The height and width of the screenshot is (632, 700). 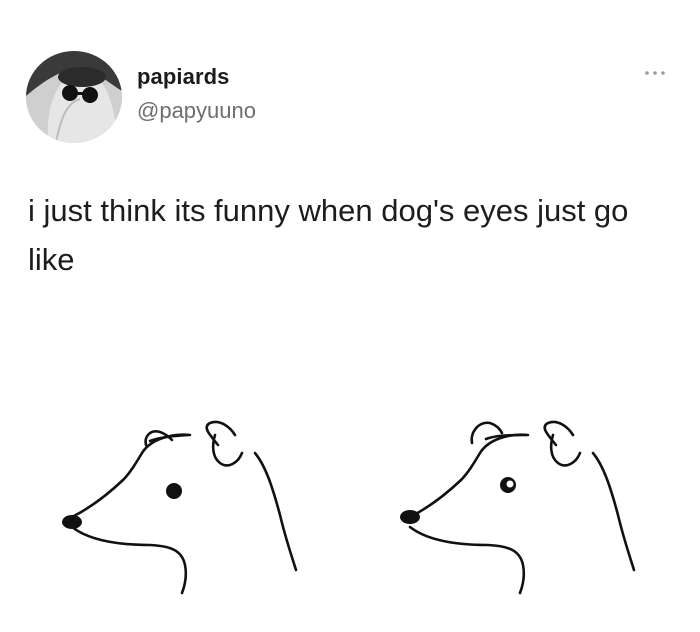 I want to click on more-horizontal-icon, so click(x=656, y=73).